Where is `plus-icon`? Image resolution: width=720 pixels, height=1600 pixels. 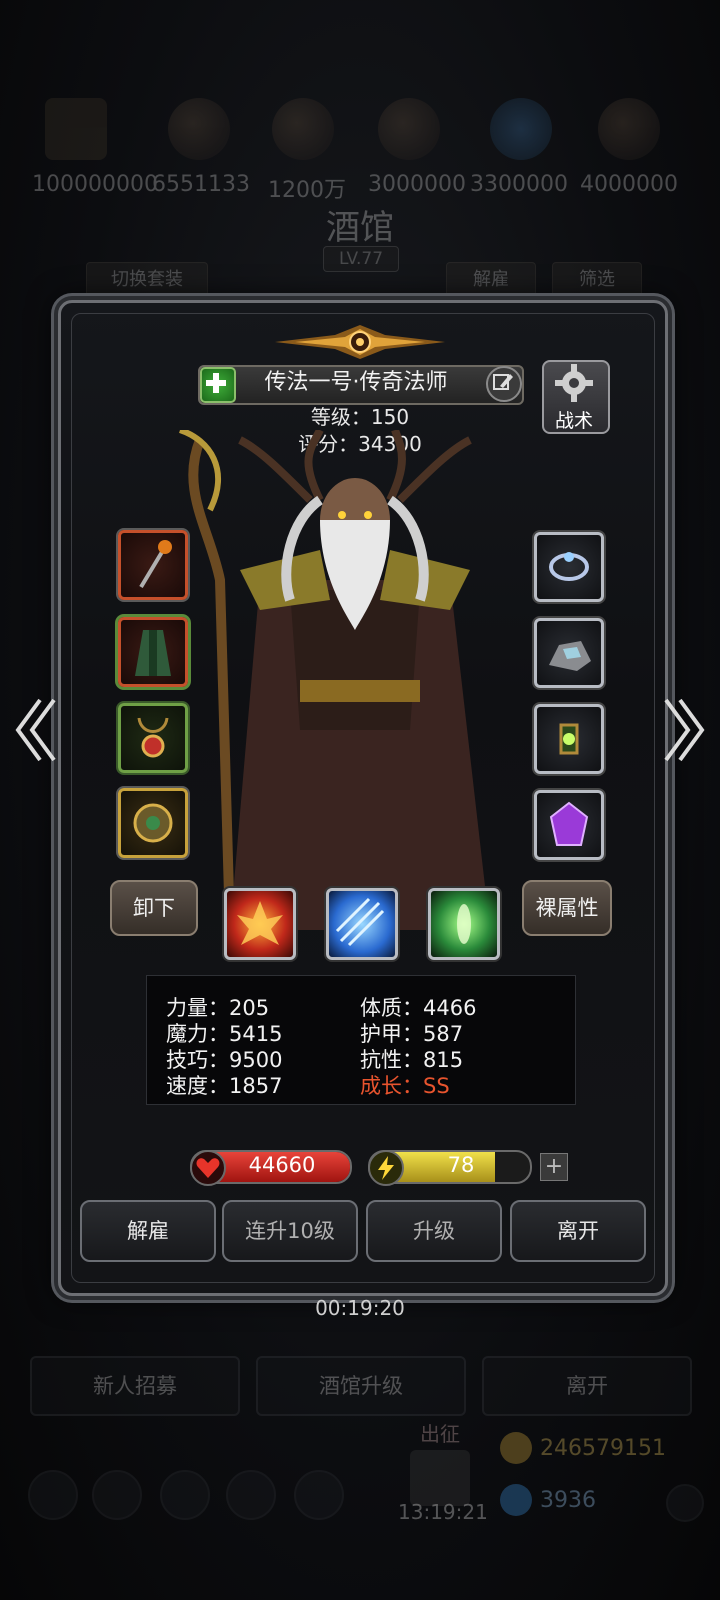 plus-icon is located at coordinates (216, 383).